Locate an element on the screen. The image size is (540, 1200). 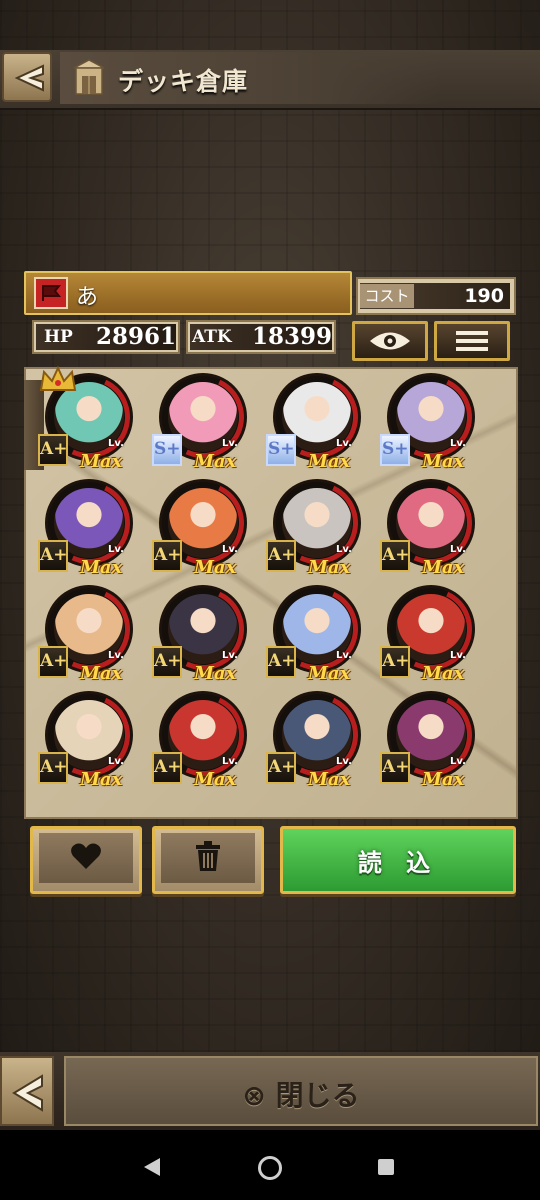
hp-label: HP is located at coordinates (58, 337).